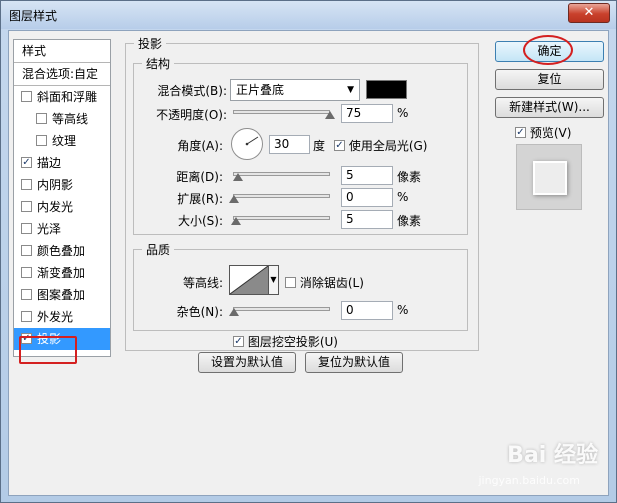 The width and height of the screenshot is (617, 503). I want to click on knockout-label: 图层挖空投影(U), so click(292, 342).